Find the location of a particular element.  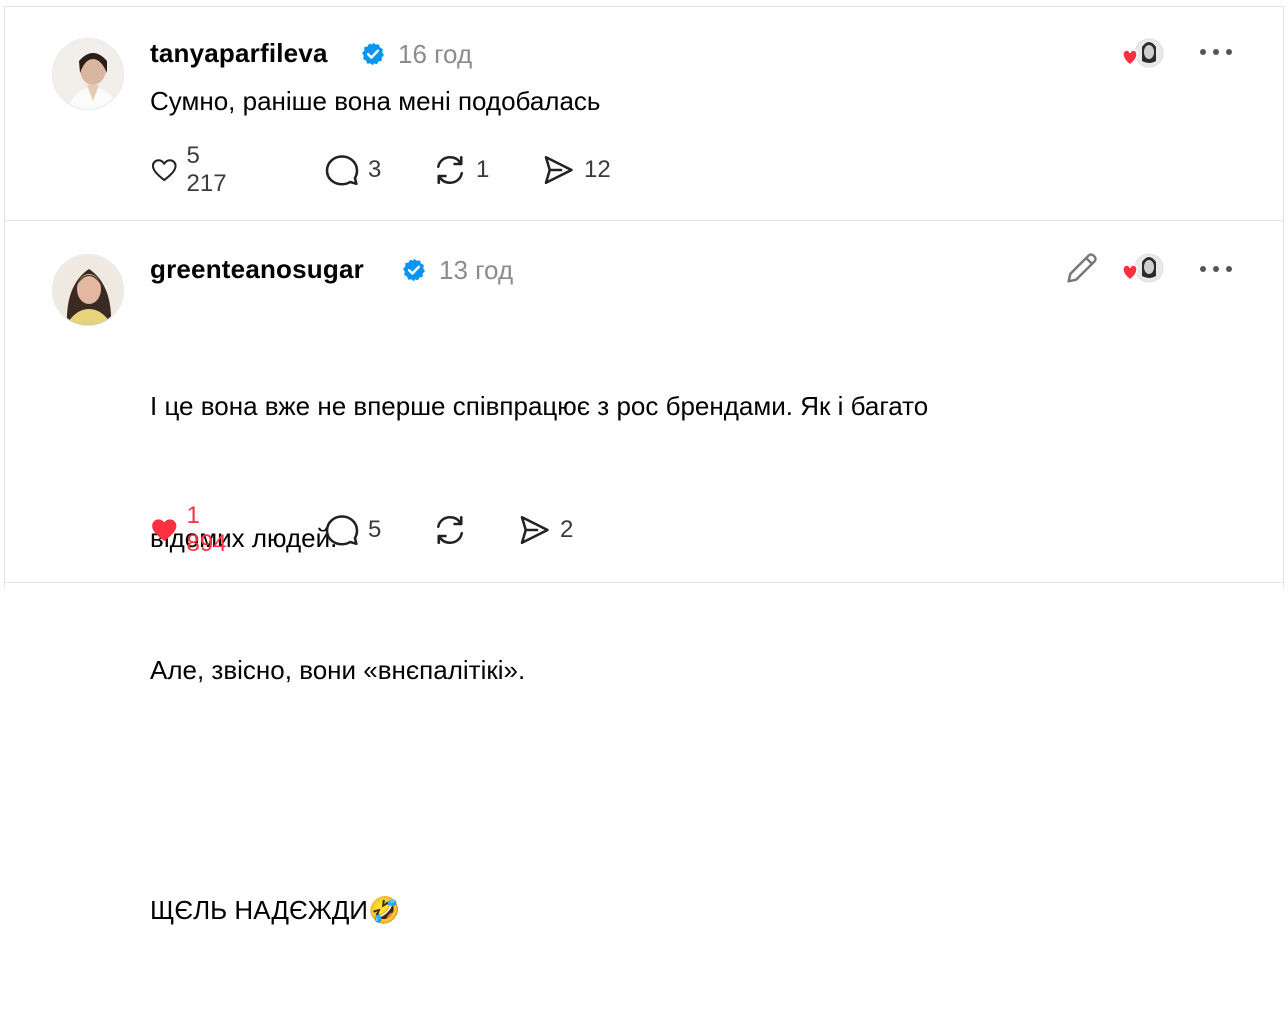

pencil-icon is located at coordinates (1082, 268).